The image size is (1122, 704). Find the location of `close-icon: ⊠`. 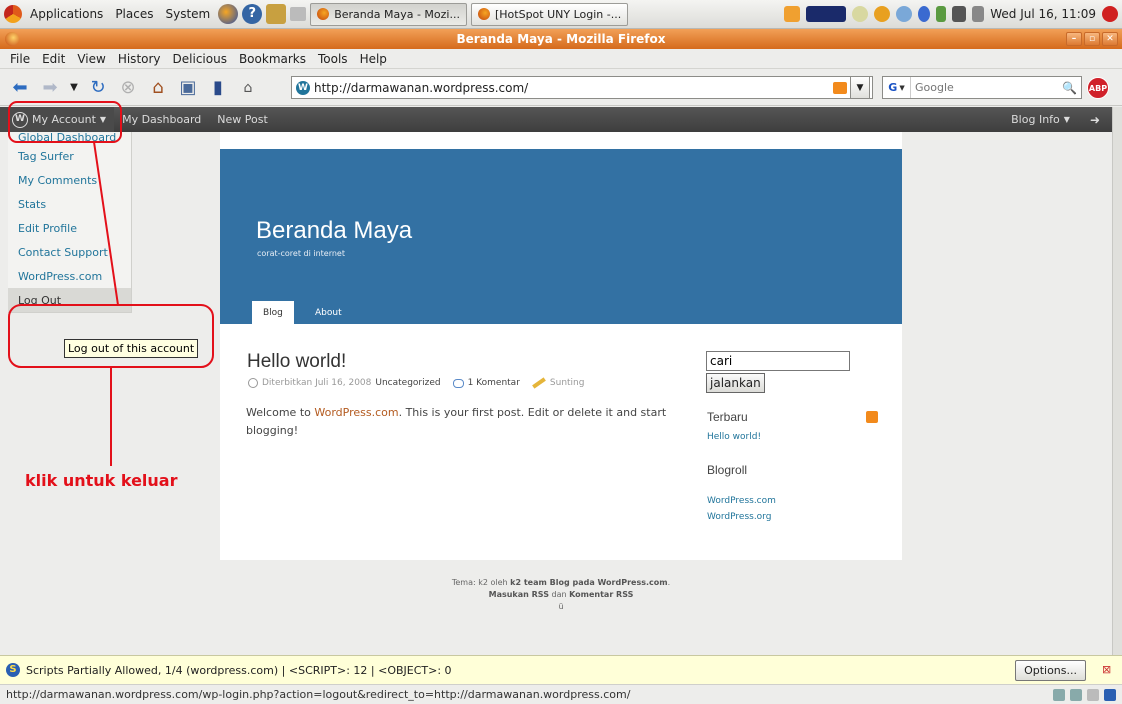

close-icon: ⊠ is located at coordinates (1108, 670).